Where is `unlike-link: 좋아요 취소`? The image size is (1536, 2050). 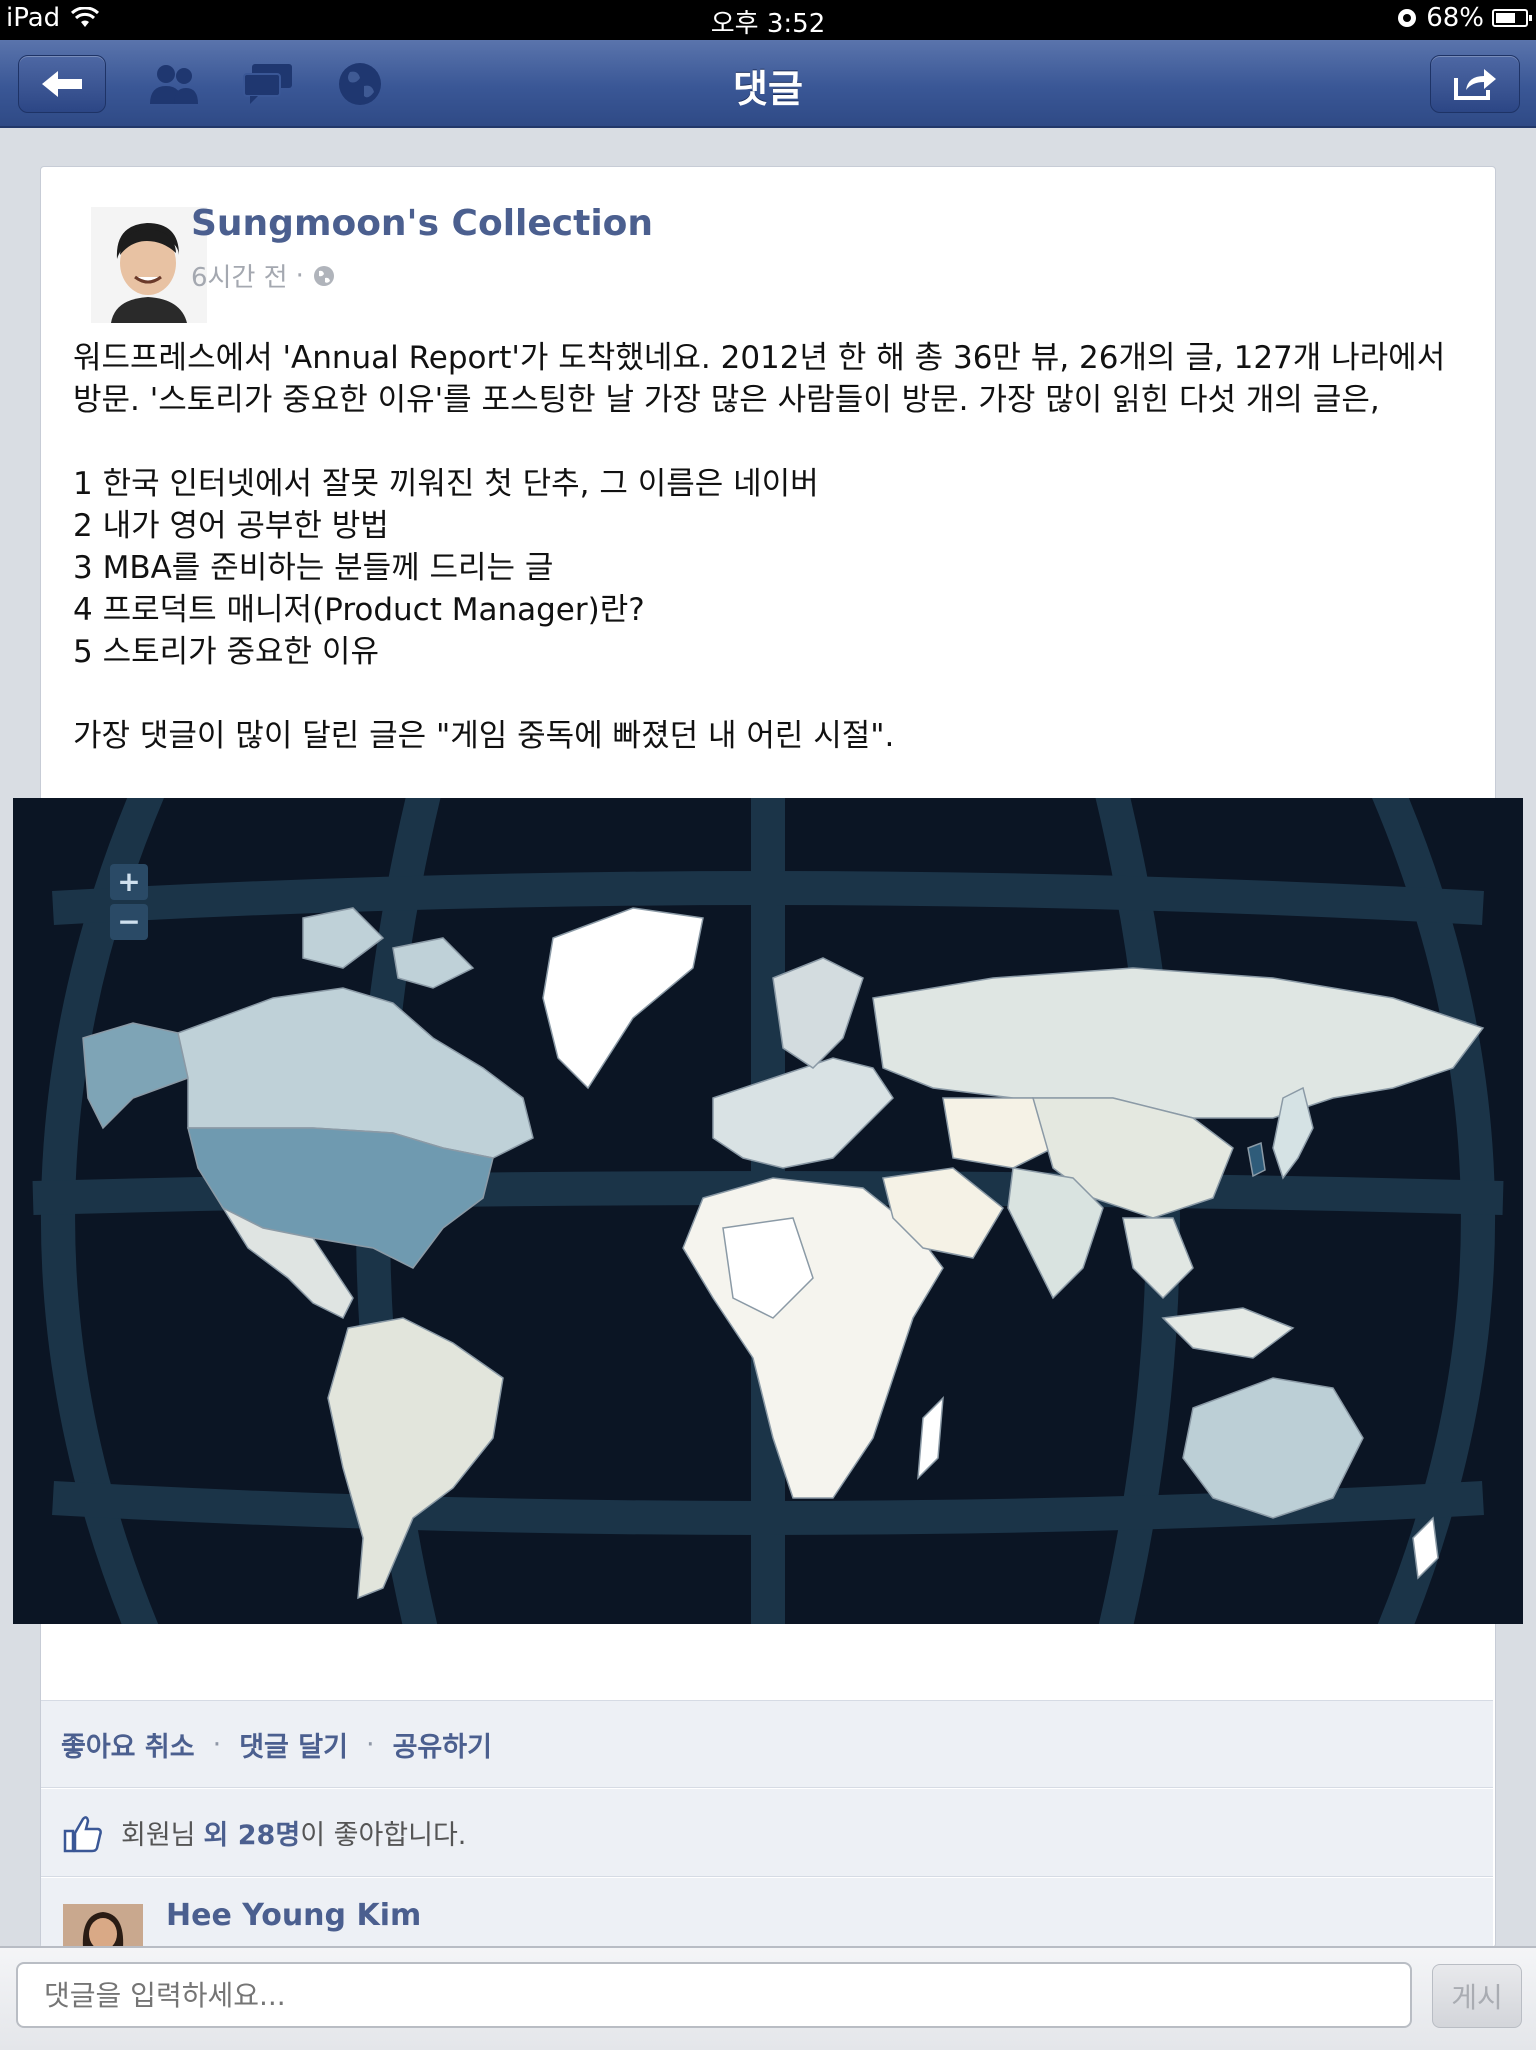
unlike-link: 좋아요 취소 is located at coordinates (128, 1744).